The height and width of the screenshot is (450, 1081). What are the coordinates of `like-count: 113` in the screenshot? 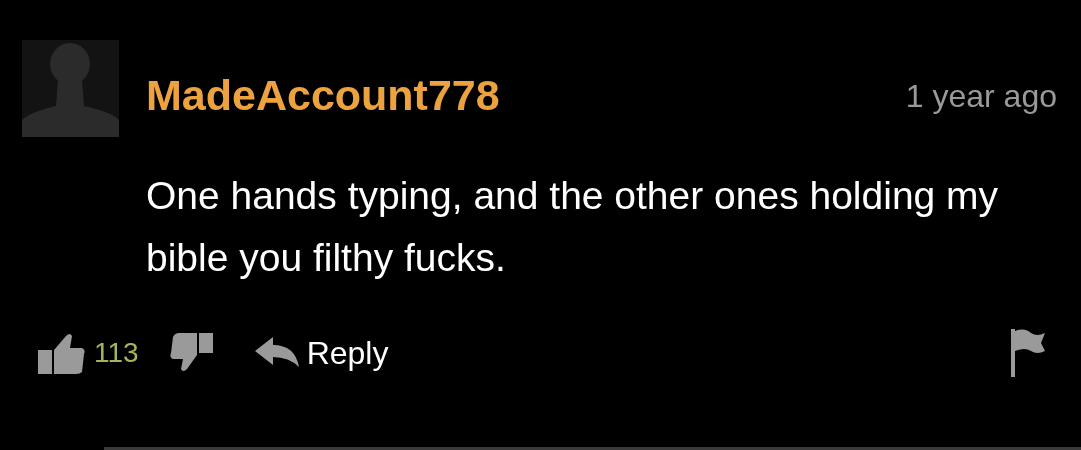 It's located at (116, 353).